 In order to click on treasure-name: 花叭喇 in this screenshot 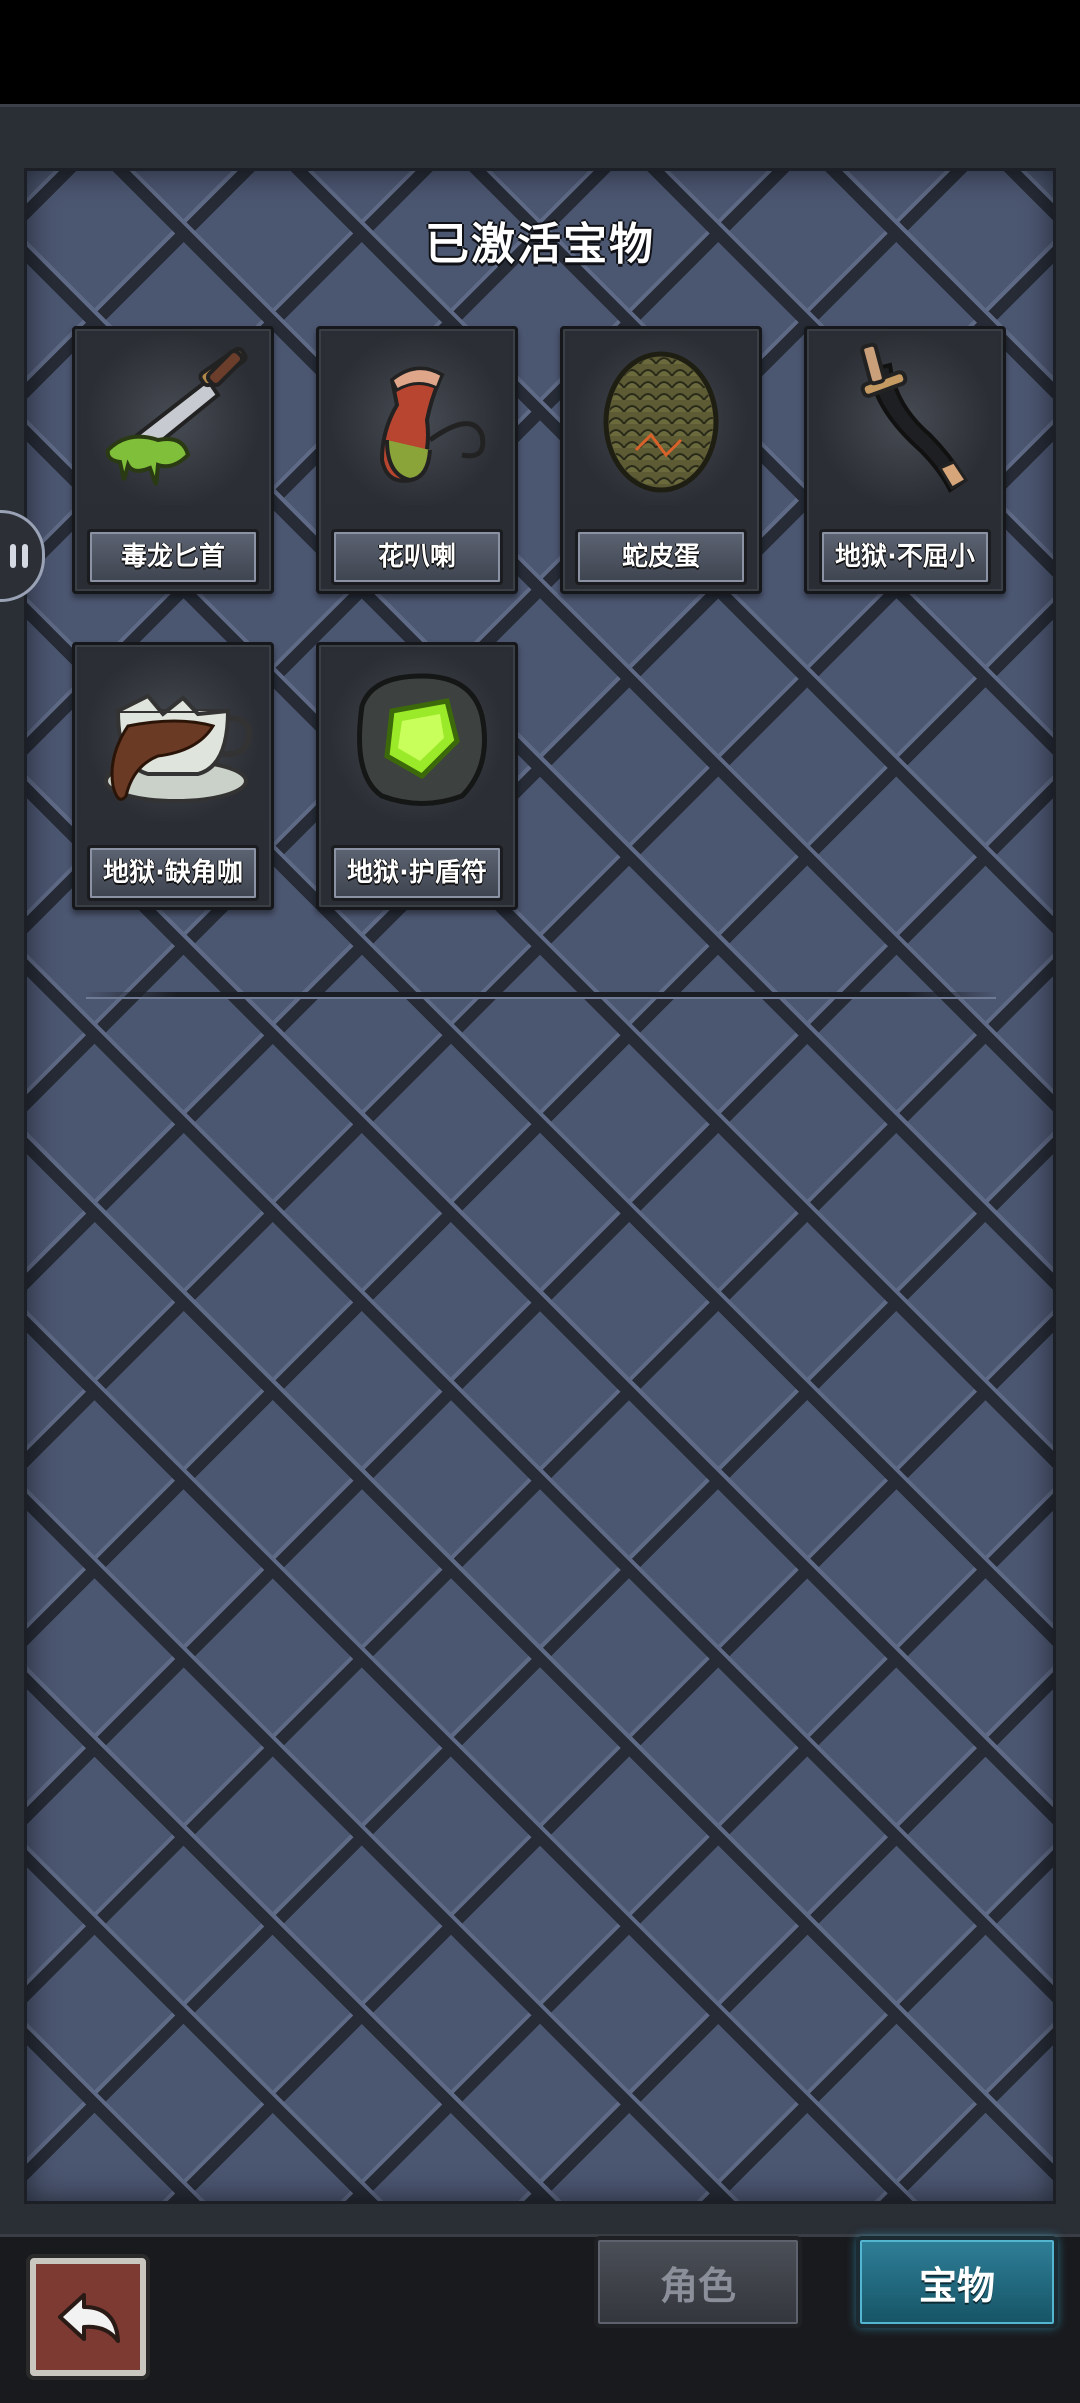, I will do `click(417, 557)`.